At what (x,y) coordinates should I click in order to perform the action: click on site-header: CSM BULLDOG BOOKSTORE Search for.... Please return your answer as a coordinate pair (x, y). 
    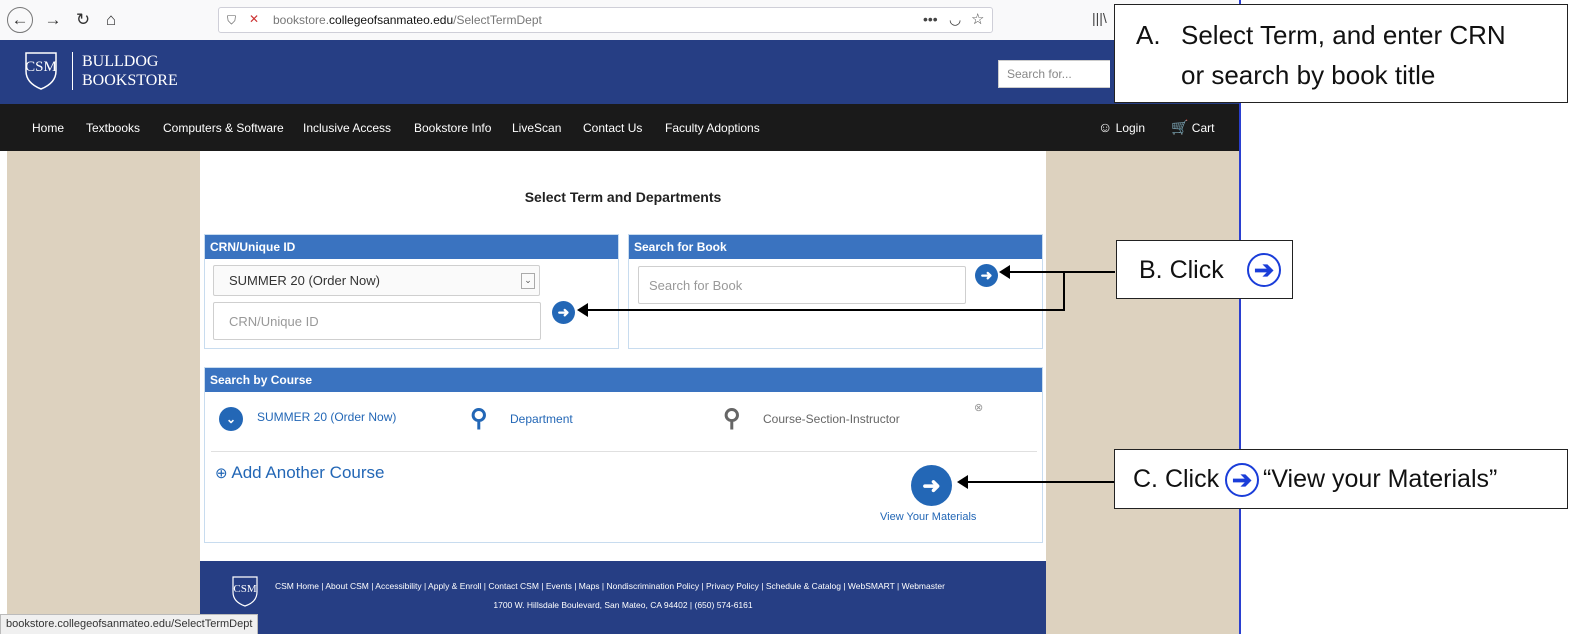
    Looking at the image, I should click on (619, 72).